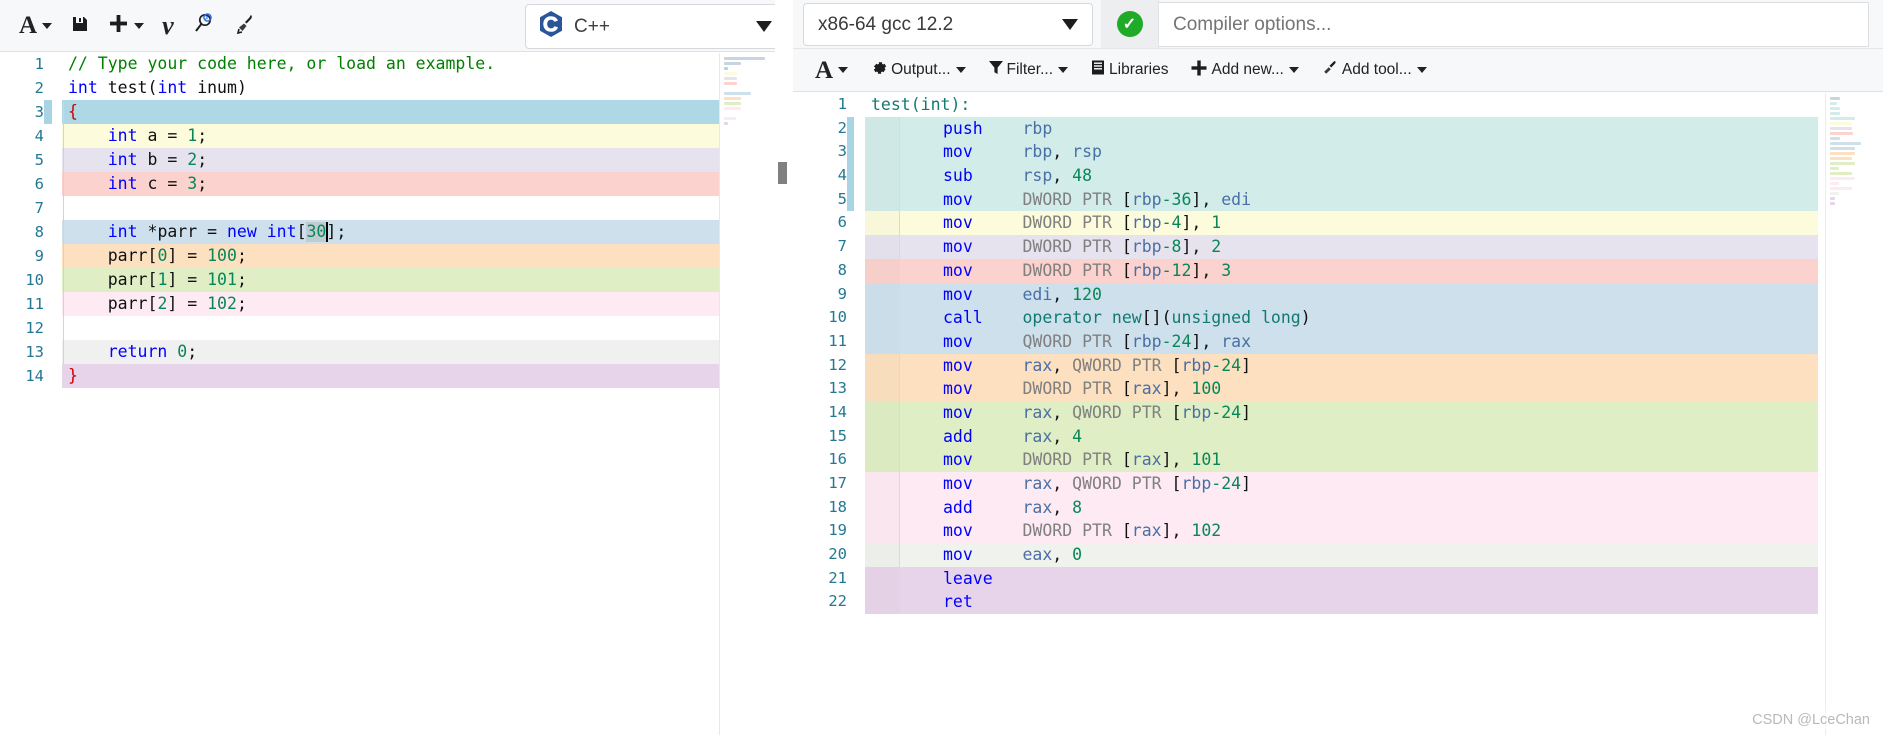 The height and width of the screenshot is (735, 1883). Describe the element at coordinates (396, 304) in the screenshot. I see `code-line: 11 parr[2] = 102;` at that location.